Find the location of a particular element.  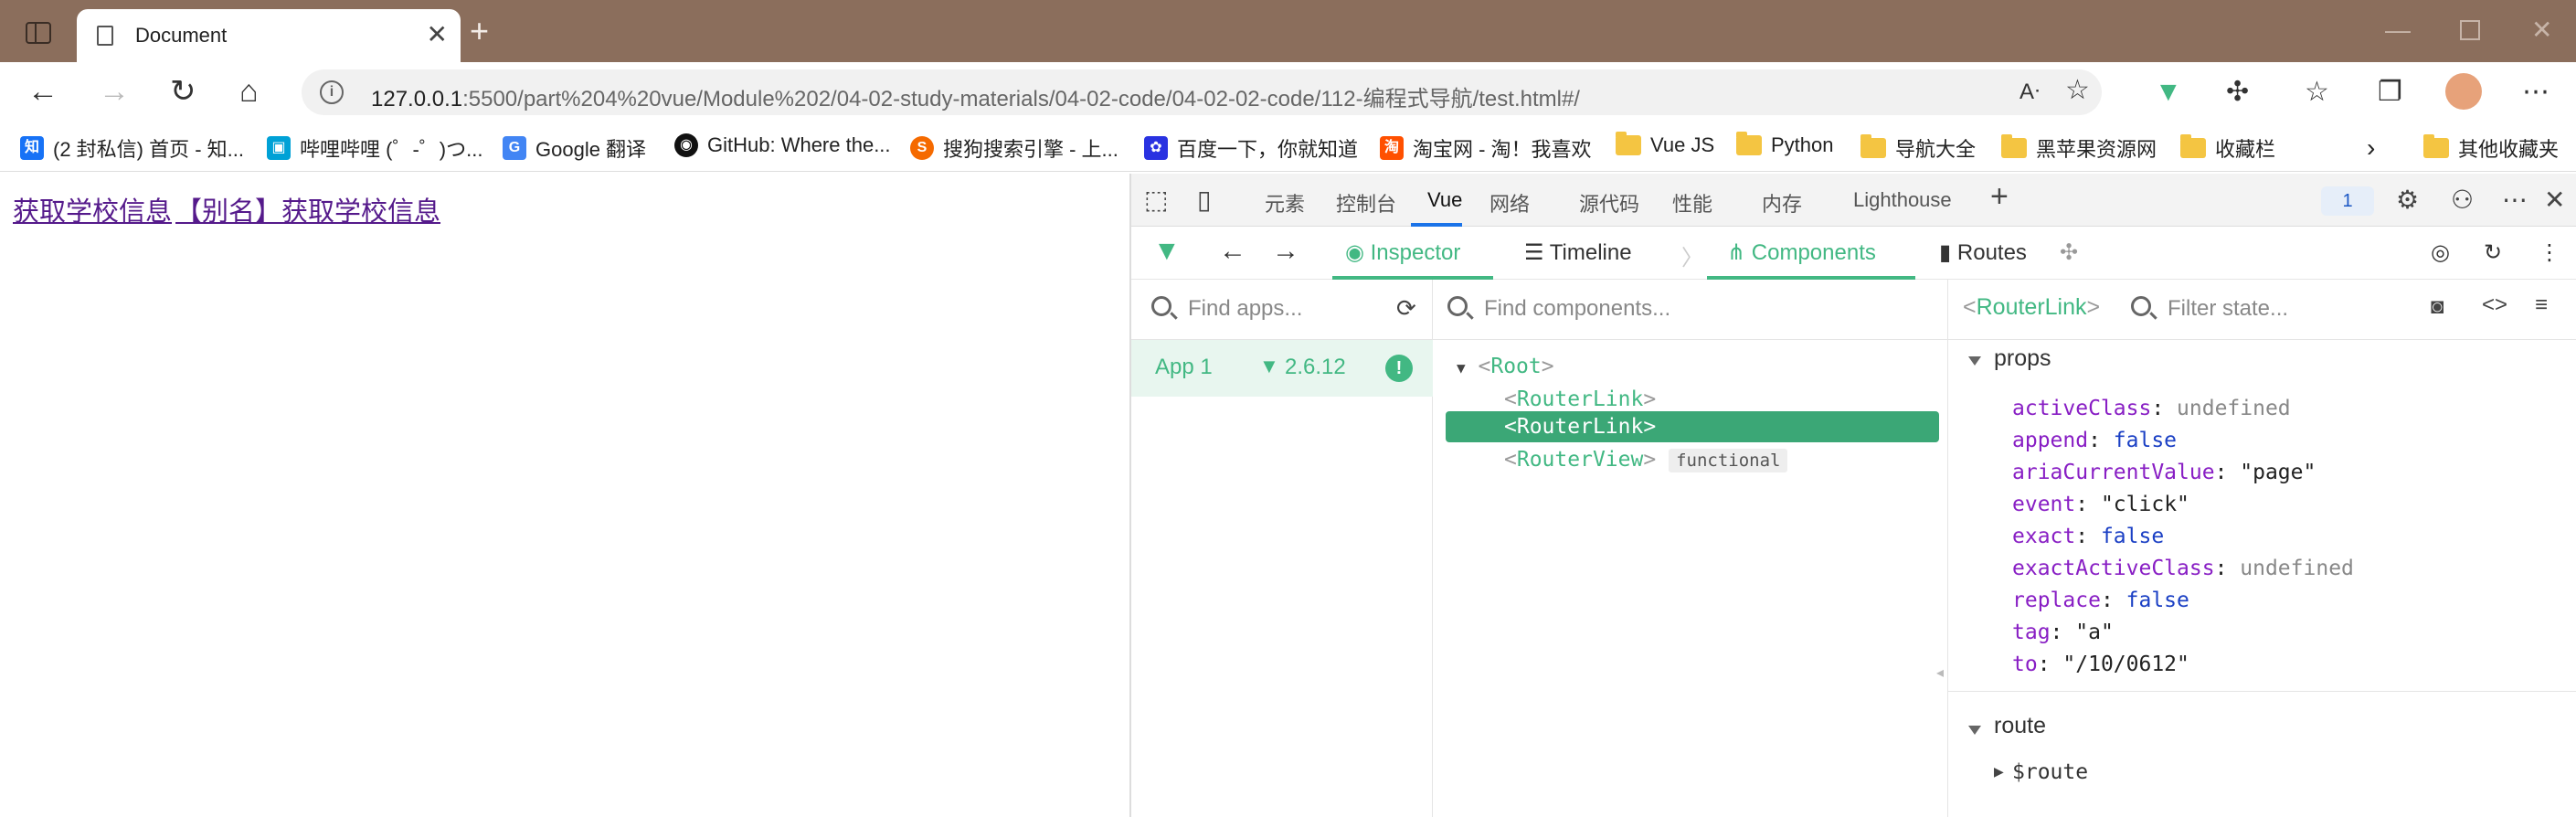

back-arrow-icon: ← is located at coordinates (1232, 252).